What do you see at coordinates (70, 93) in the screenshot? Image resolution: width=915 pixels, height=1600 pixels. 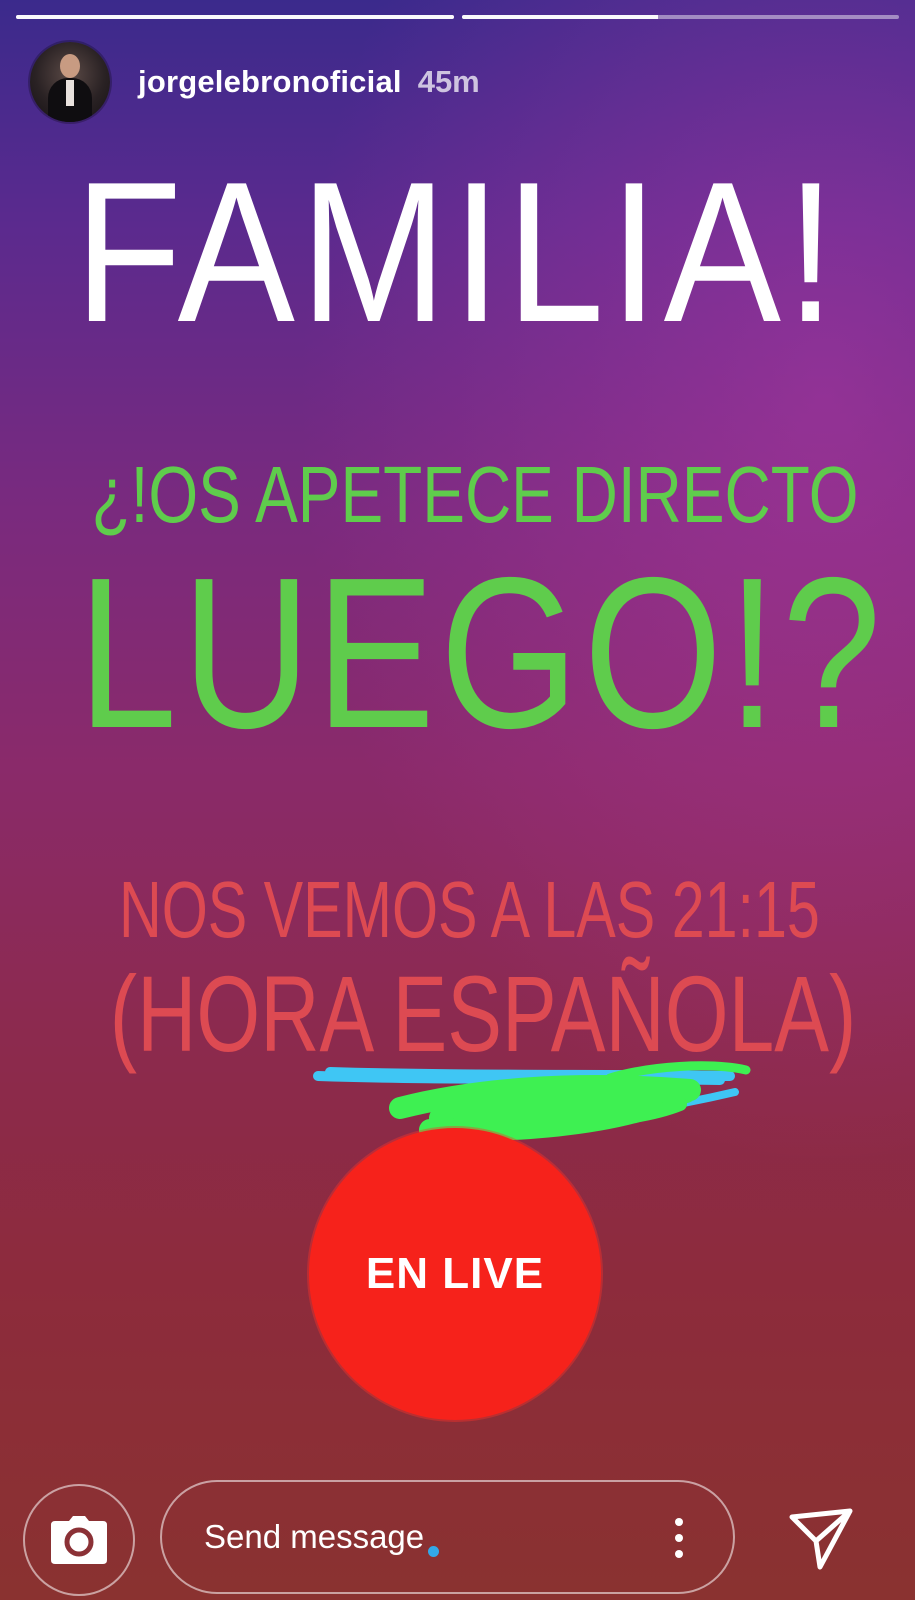 I see `avatar-shirt` at bounding box center [70, 93].